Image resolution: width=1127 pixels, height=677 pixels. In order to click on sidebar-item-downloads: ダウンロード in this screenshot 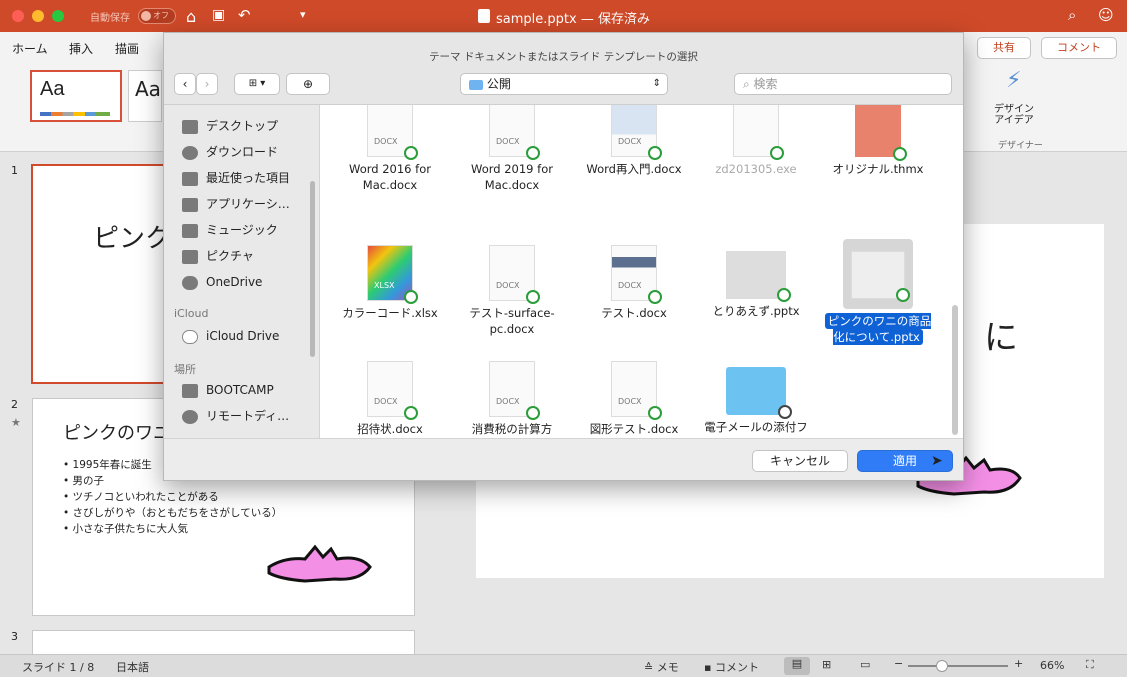, I will do `click(230, 152)`.